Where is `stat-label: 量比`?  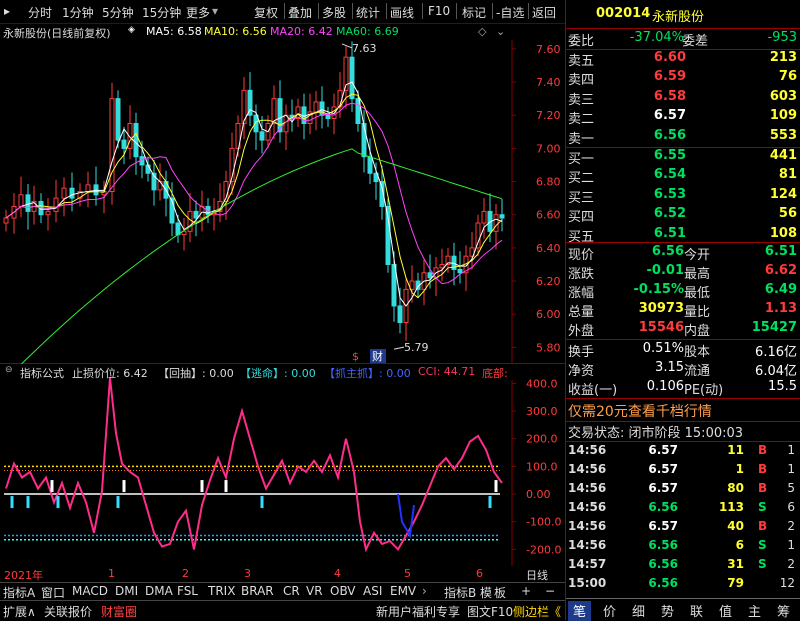 stat-label: 量比 is located at coordinates (697, 312).